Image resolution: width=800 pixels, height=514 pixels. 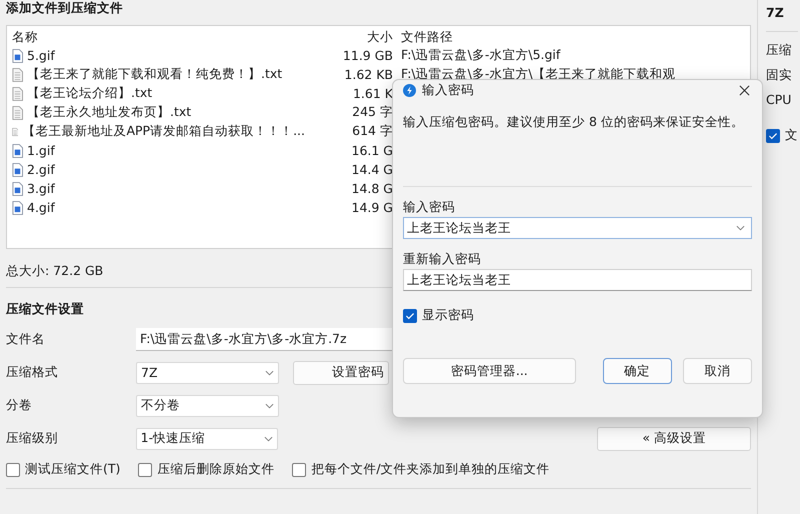 What do you see at coordinates (372, 169) in the screenshot?
I see `file-size: 14.4 G` at bounding box center [372, 169].